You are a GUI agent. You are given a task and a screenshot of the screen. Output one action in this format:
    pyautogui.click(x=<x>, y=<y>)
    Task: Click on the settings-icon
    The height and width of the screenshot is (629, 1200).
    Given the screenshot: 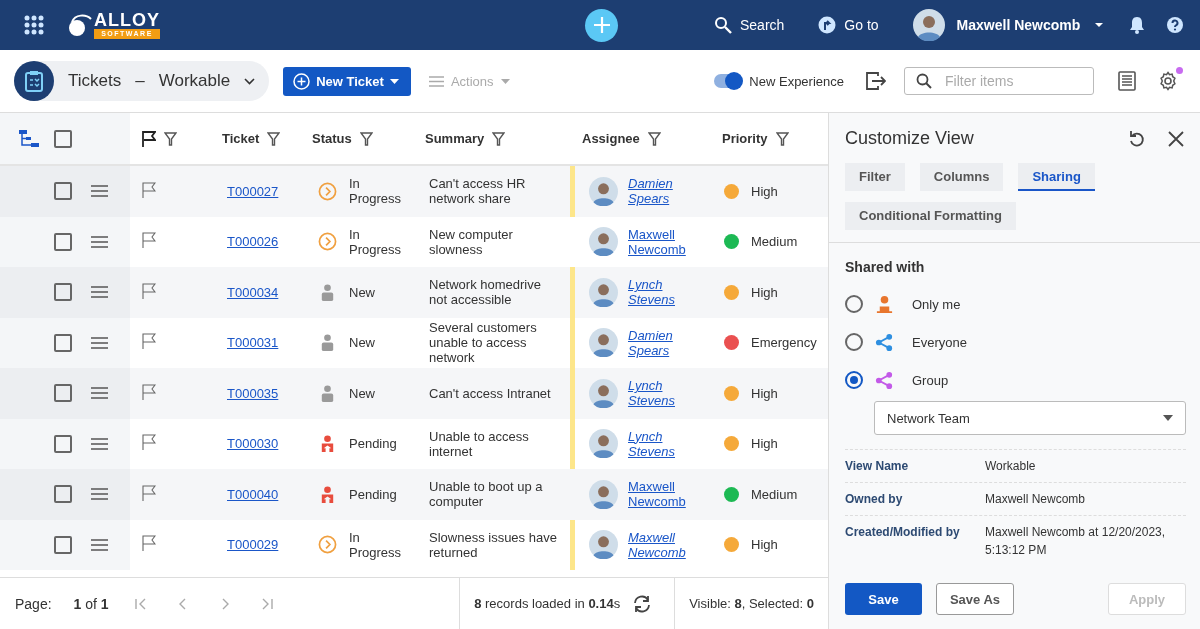 What is the action you would take?
    pyautogui.click(x=1168, y=81)
    